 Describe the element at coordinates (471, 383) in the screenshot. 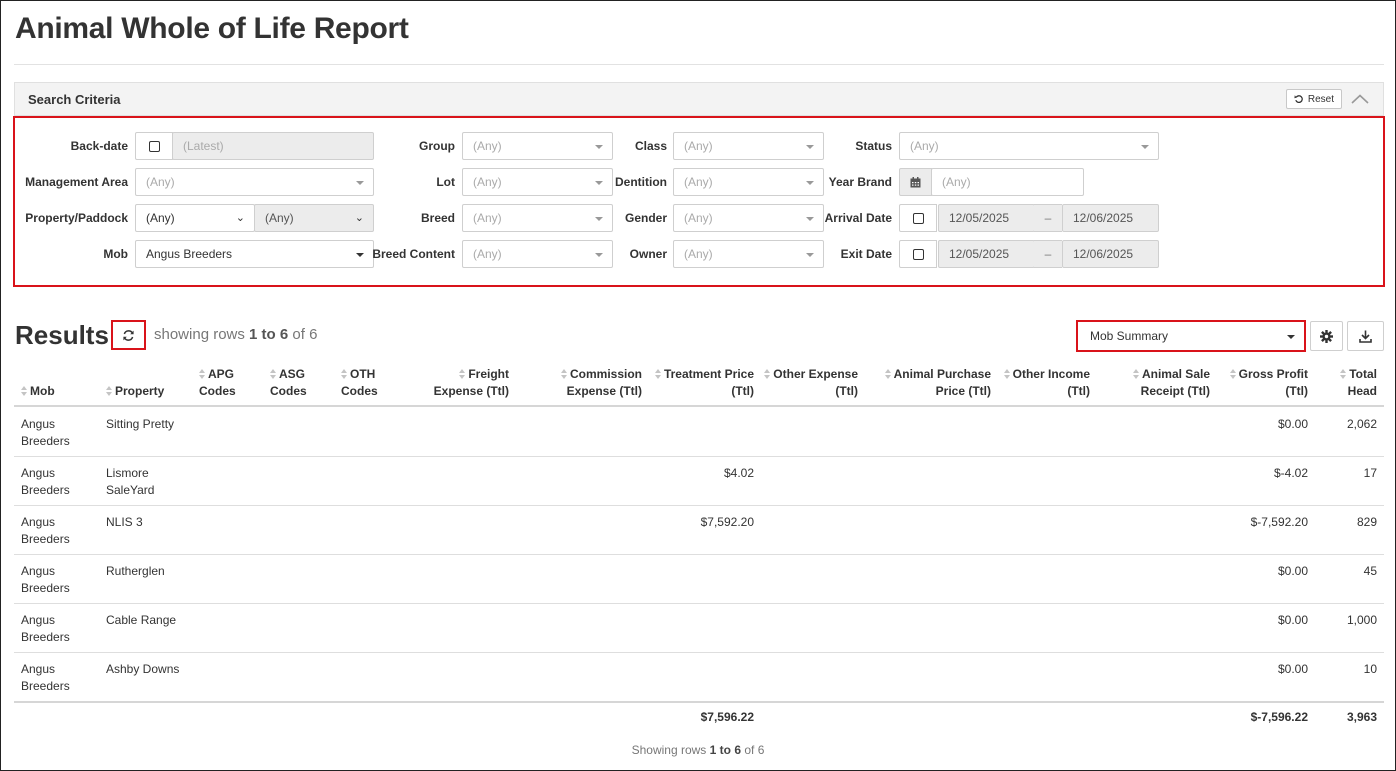

I see `col-header-freight-expense: Freight Expense (Ttl)` at that location.